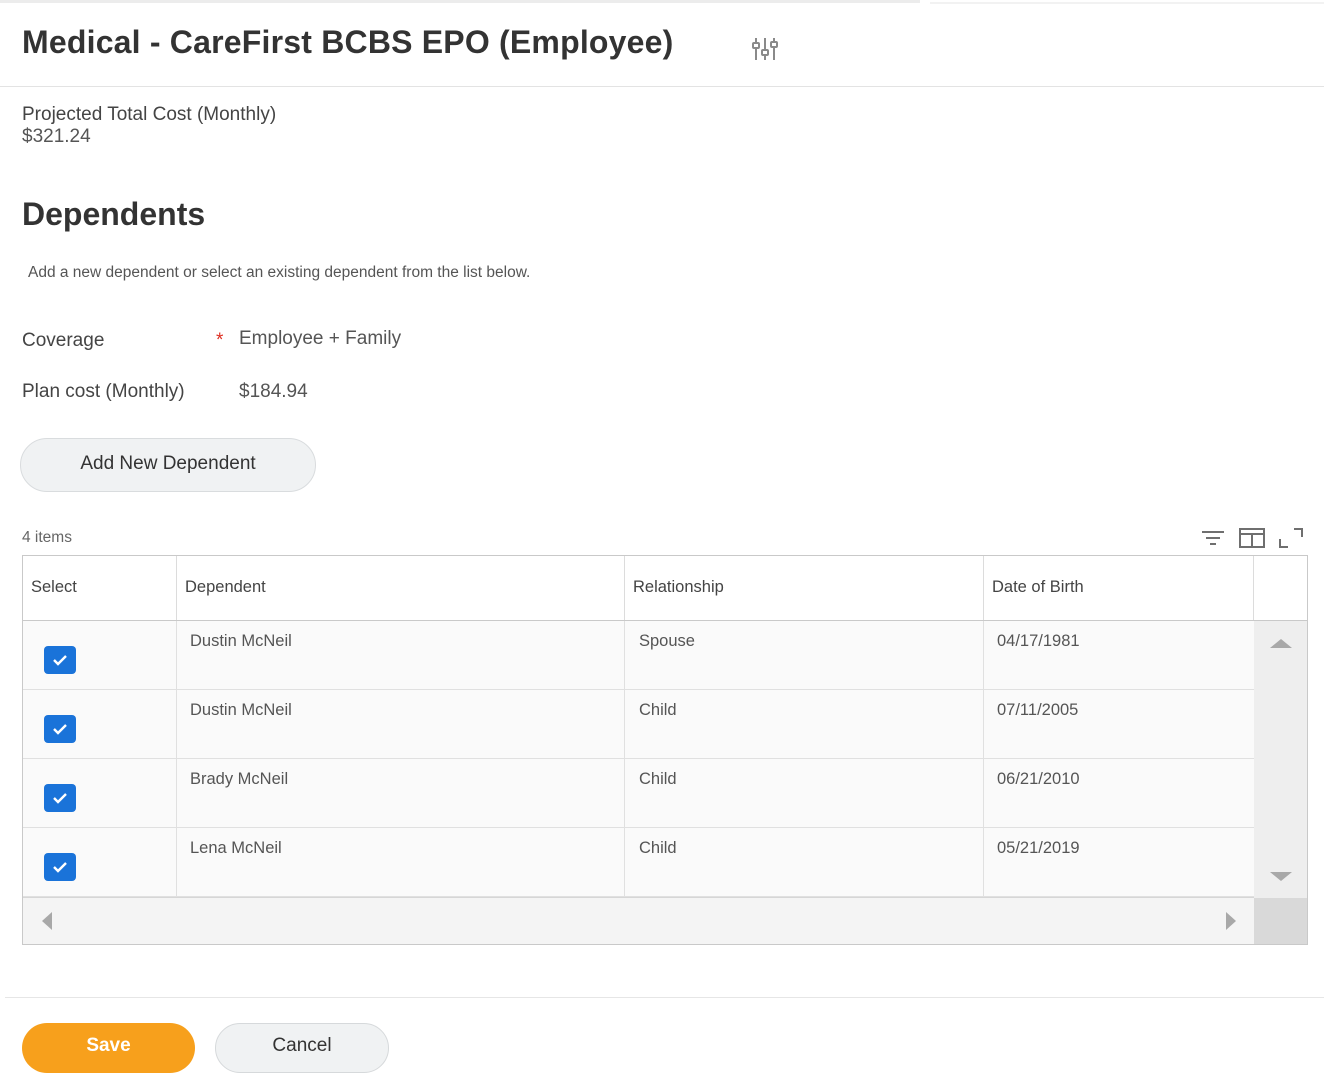  Describe the element at coordinates (1281, 643) in the screenshot. I see `scroll-up-arrow-icon` at that location.